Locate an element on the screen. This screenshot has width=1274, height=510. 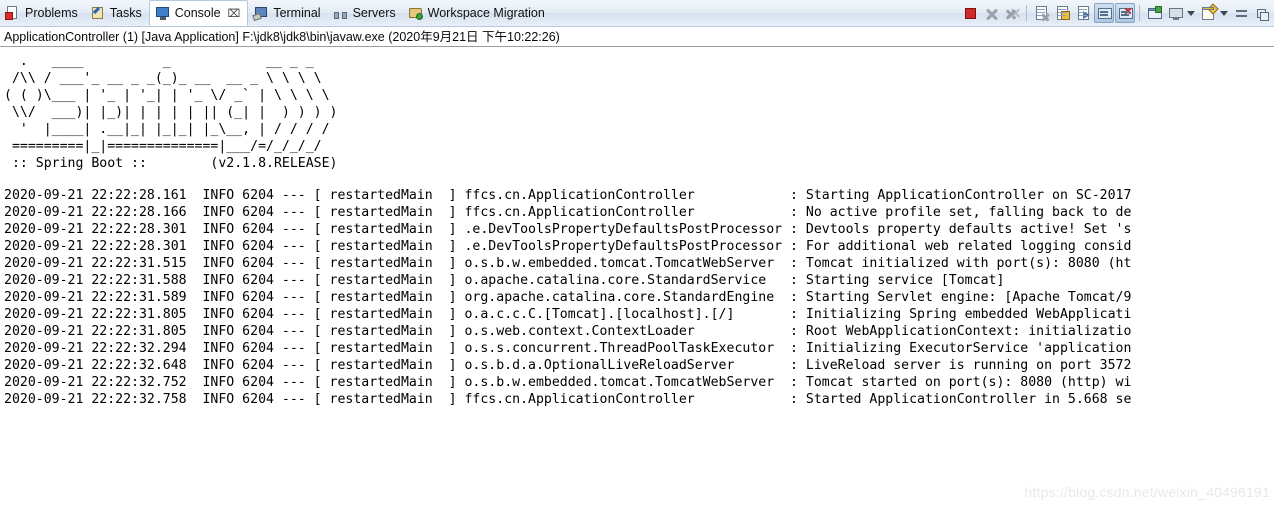
tab-workspace-migration: Workspace Migration is located at coordinates (477, 13).